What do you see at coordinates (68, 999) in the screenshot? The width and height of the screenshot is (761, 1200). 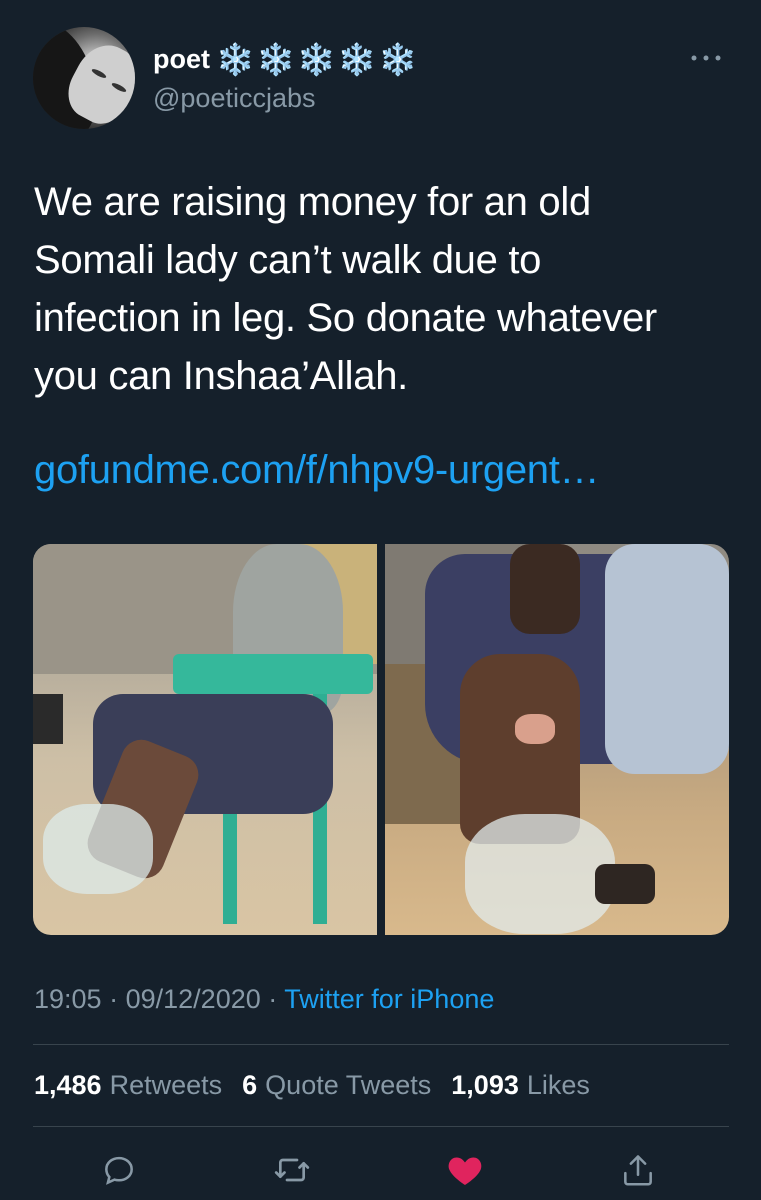 I see `tweet-time: 19:05` at bounding box center [68, 999].